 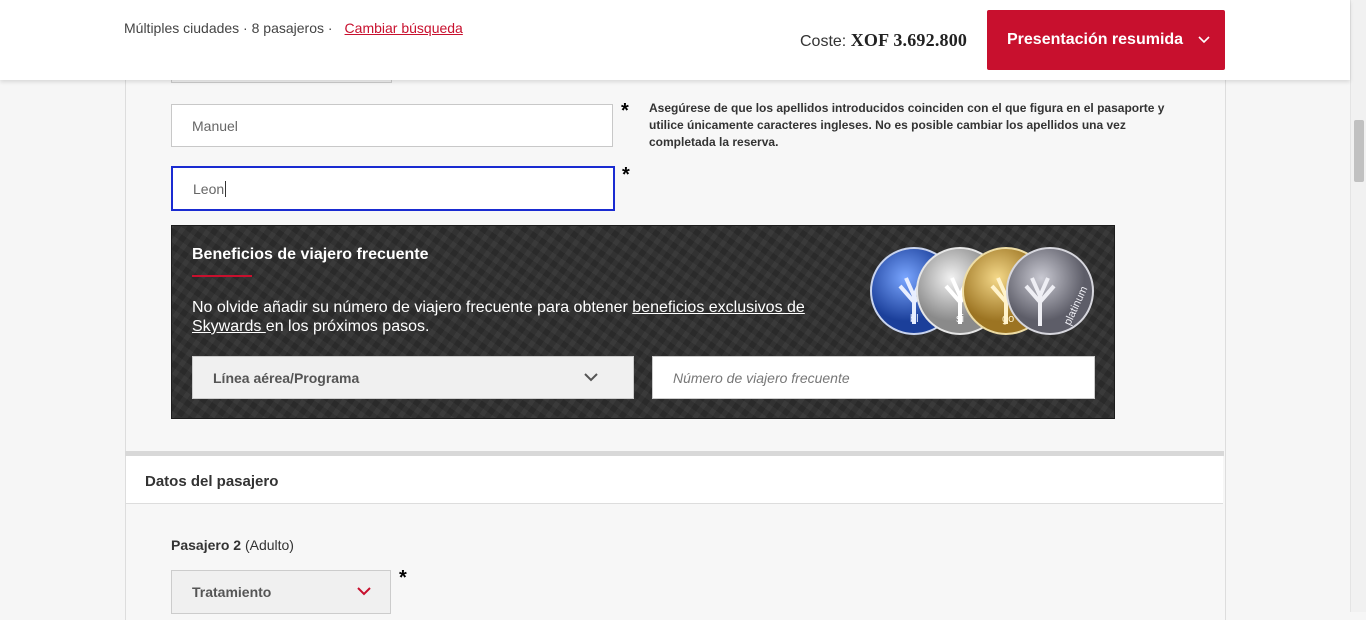 What do you see at coordinates (914, 319) in the screenshot?
I see `medal-label-blue: bl` at bounding box center [914, 319].